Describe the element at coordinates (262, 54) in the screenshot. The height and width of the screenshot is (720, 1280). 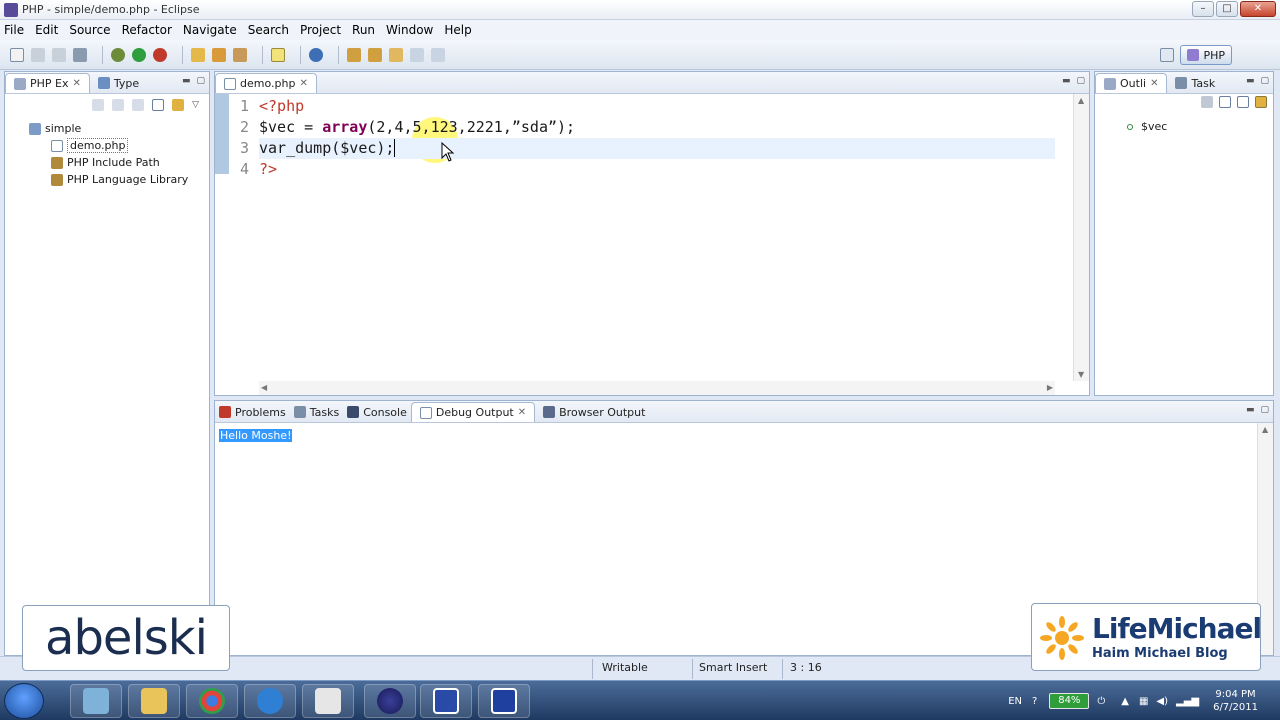
I see `toolbar-separator` at that location.